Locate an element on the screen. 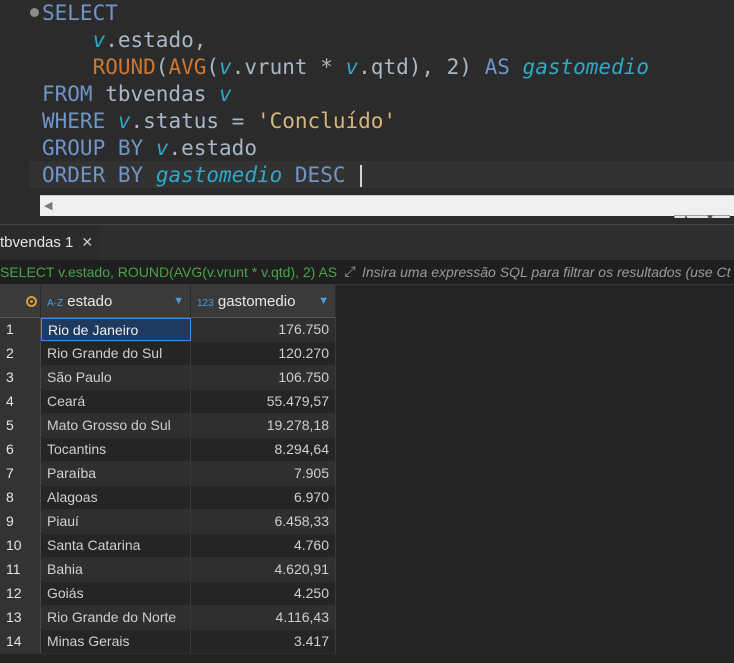 Image resolution: width=734 pixels, height=663 pixels. code-line: GROUP BY v.estado is located at coordinates (149, 148).